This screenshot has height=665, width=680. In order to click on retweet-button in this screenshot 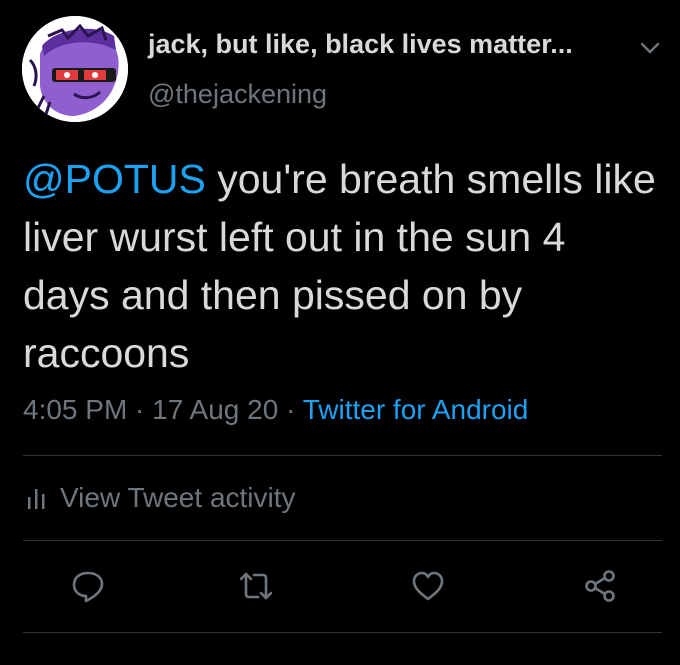, I will do `click(256, 586)`.